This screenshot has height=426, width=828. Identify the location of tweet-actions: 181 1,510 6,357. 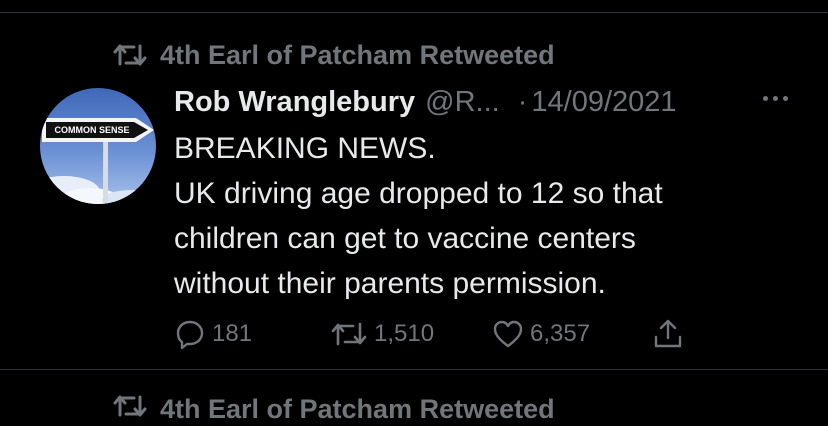
(434, 334).